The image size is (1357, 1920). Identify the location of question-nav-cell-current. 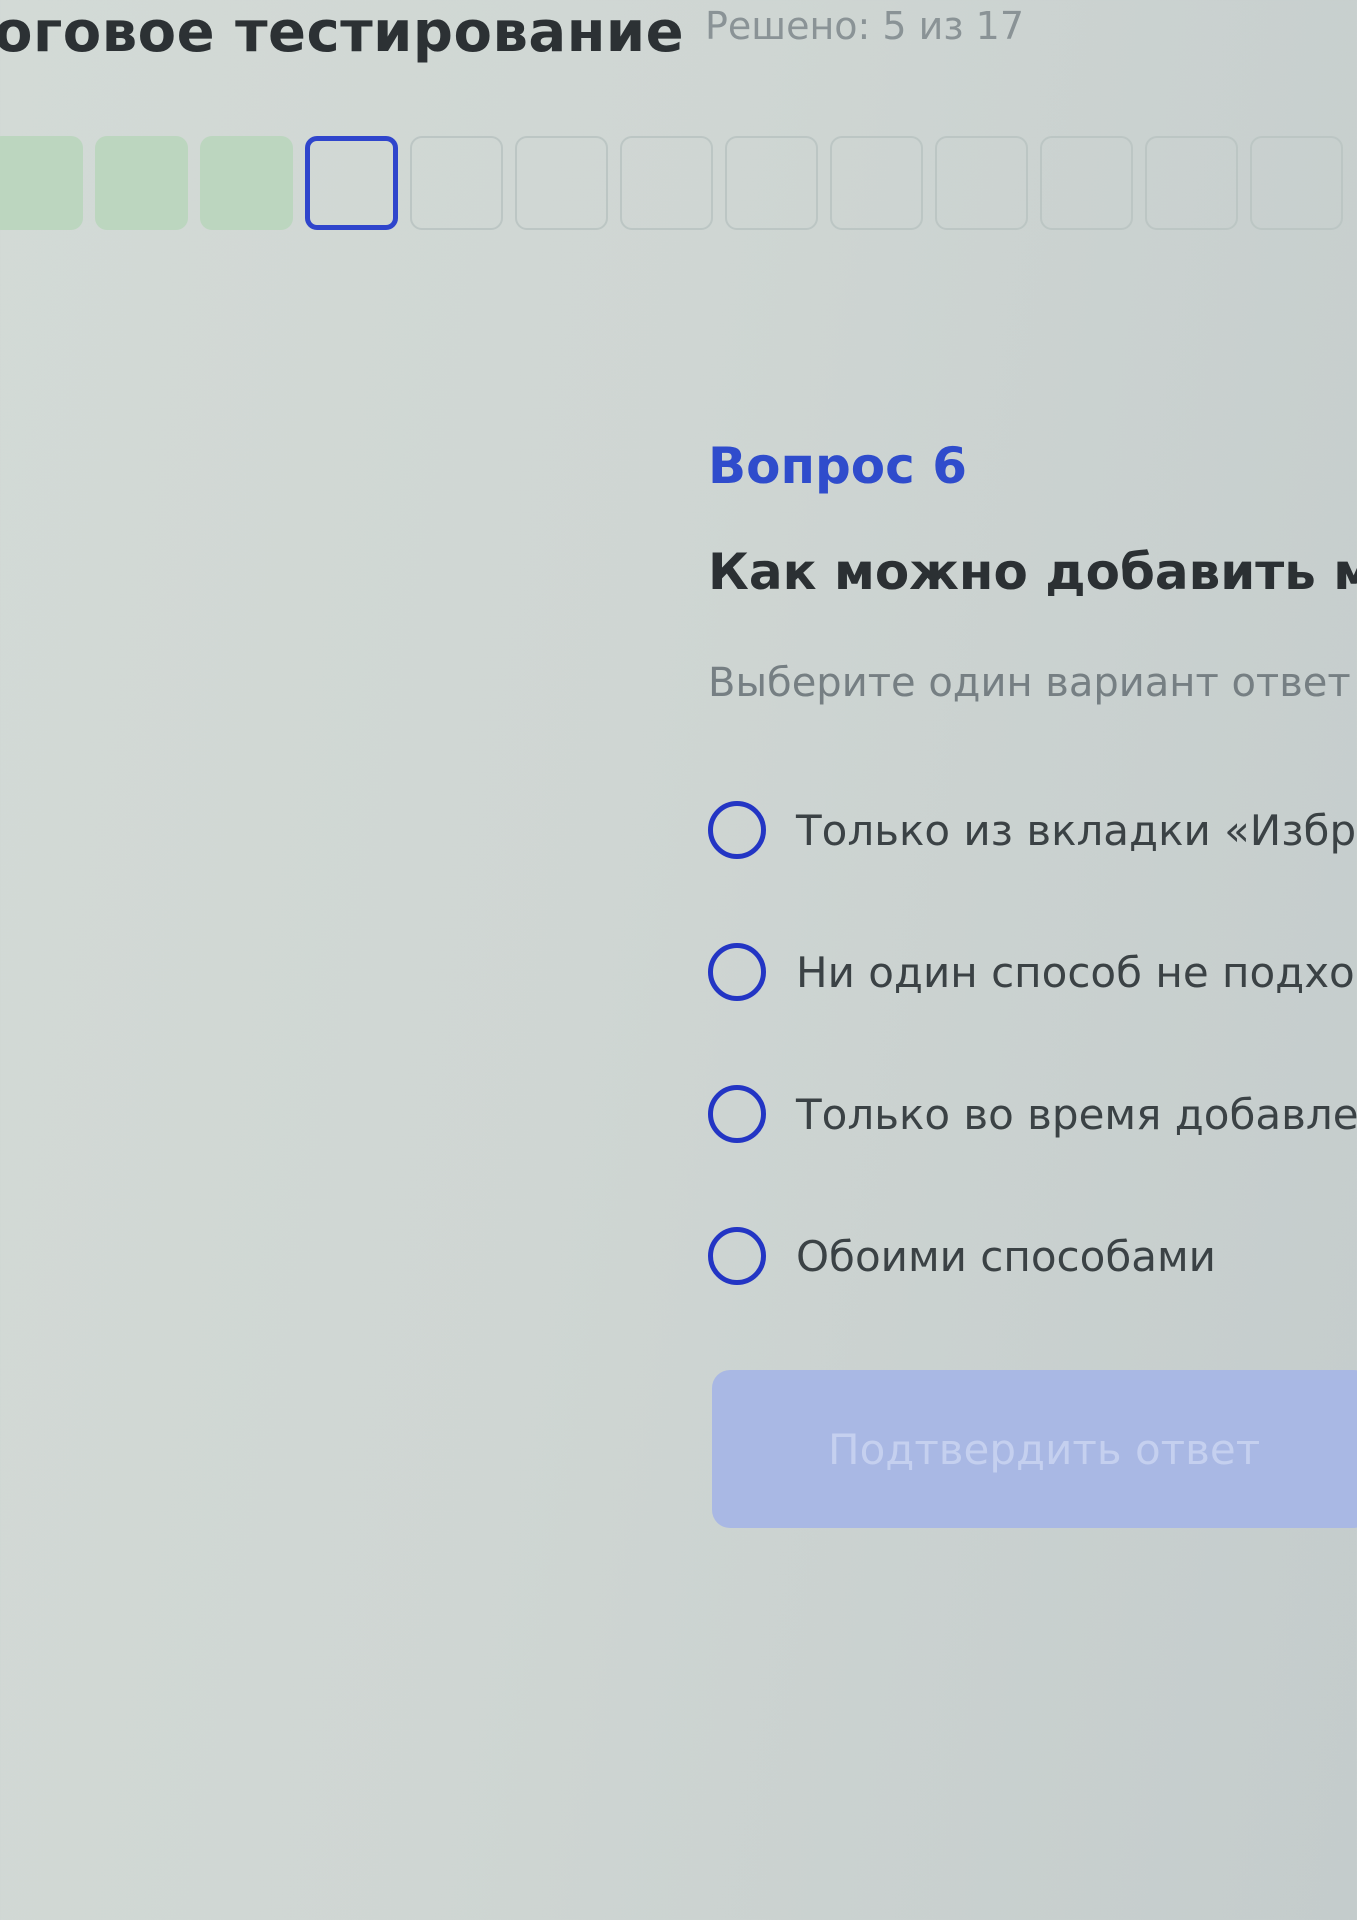
(351, 183).